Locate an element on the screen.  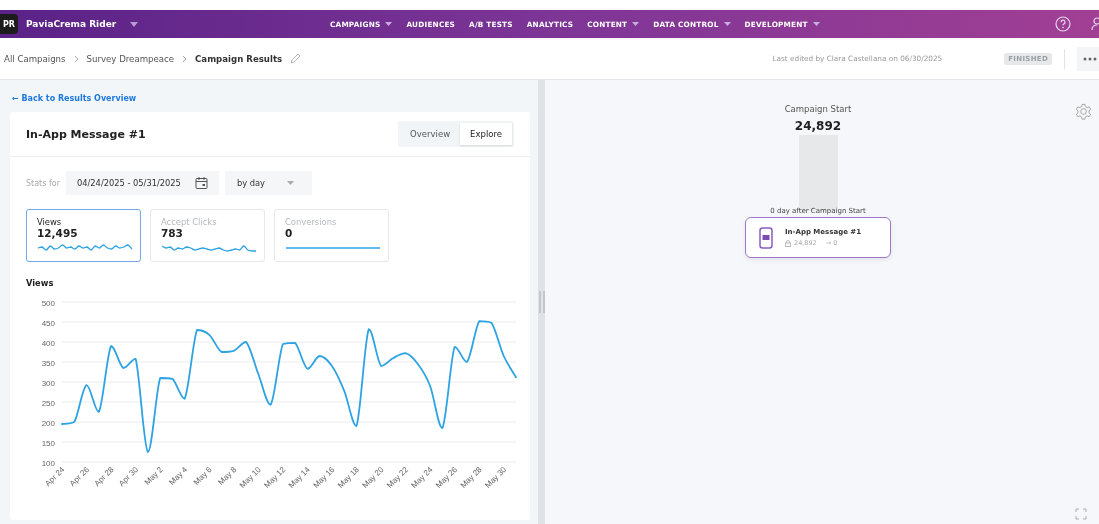
more-button is located at coordinates (1088, 58).